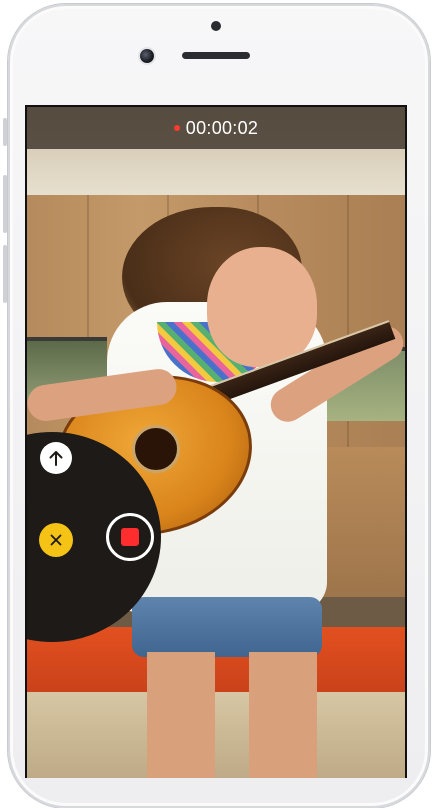 This screenshot has width=434, height=808. I want to click on volume-up-button, so click(5, 204).